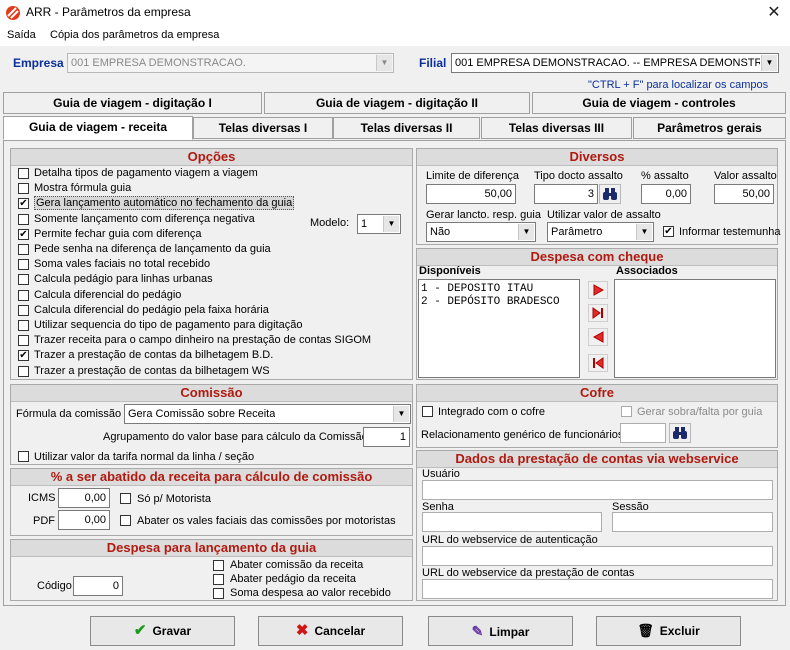  What do you see at coordinates (386, 437) in the screenshot?
I see `agrupamento-input: 1` at bounding box center [386, 437].